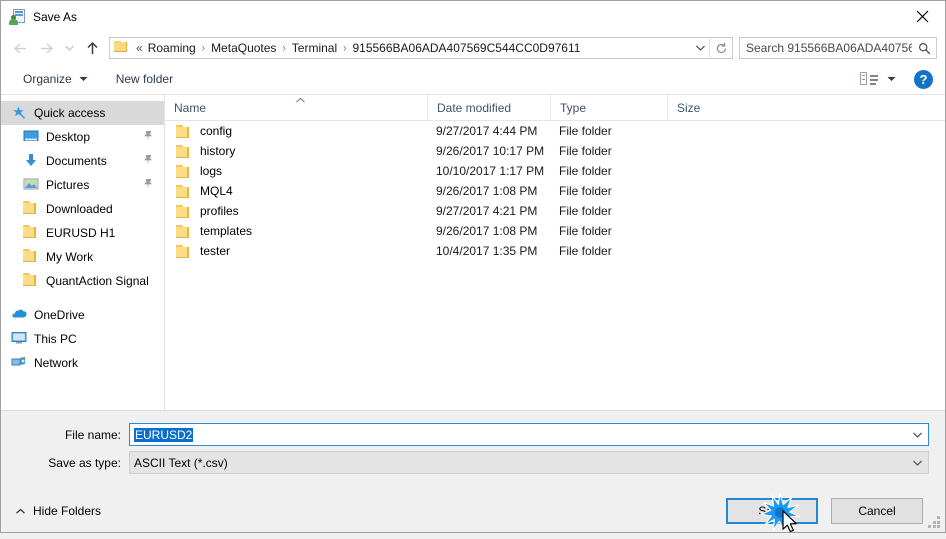  Describe the element at coordinates (490, 171) in the screenshot. I see `file-date-cell: 10/10/2017 1:17 PM` at that location.